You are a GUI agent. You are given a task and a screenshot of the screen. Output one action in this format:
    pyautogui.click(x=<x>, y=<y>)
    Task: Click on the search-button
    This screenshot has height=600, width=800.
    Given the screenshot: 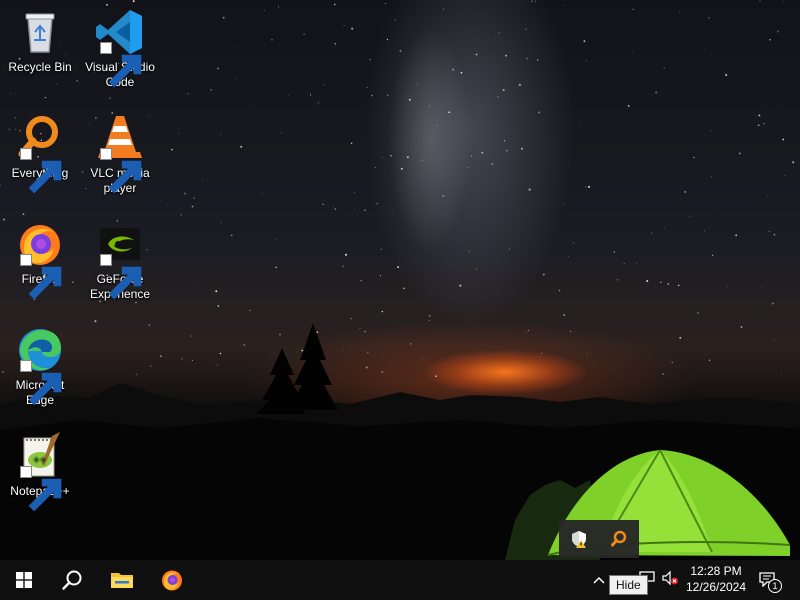 What is the action you would take?
    pyautogui.click(x=72, y=580)
    